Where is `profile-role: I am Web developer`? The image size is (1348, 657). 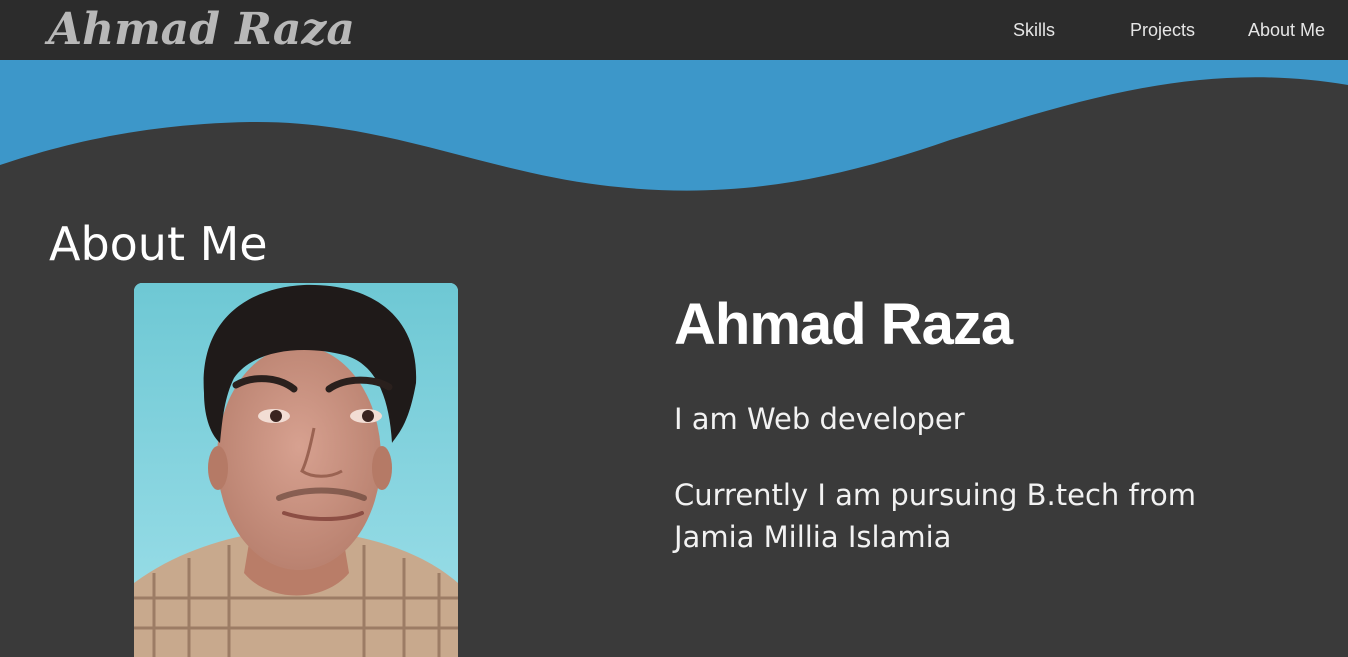
profile-role: I am Web developer is located at coordinates (819, 419).